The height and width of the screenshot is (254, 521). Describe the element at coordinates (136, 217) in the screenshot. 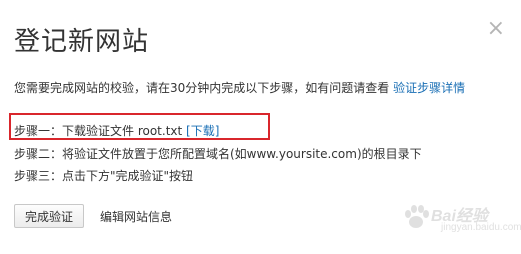

I see `edit-site-info-link: 编辑网站信息` at that location.